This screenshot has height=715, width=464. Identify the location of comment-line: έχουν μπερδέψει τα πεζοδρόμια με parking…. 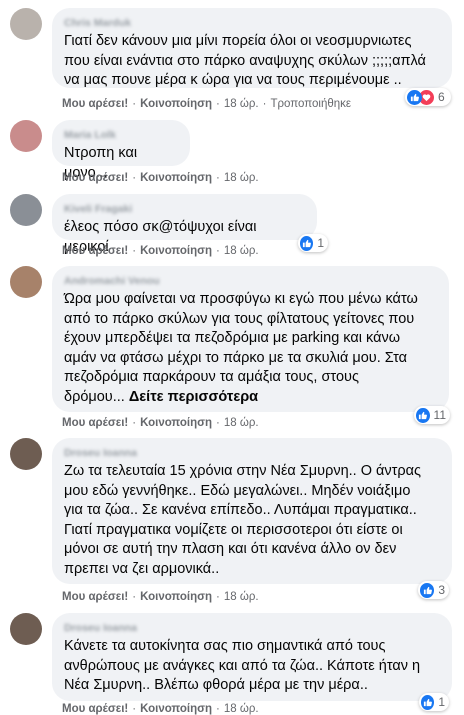
(232, 338).